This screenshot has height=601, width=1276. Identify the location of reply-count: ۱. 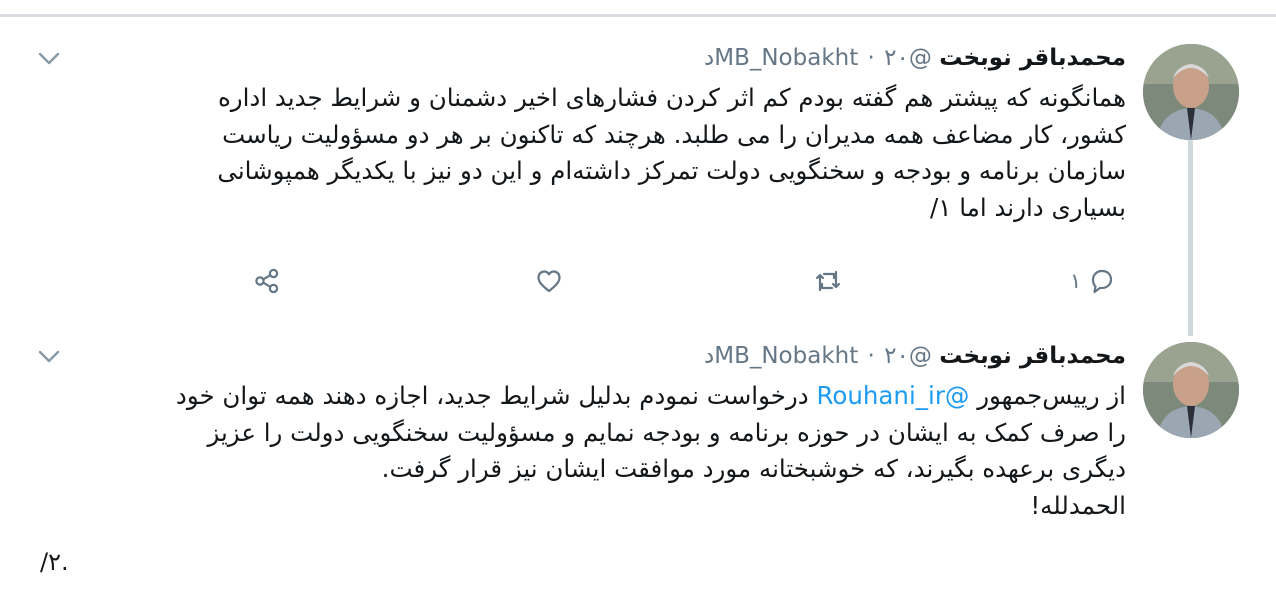
(1076, 281).